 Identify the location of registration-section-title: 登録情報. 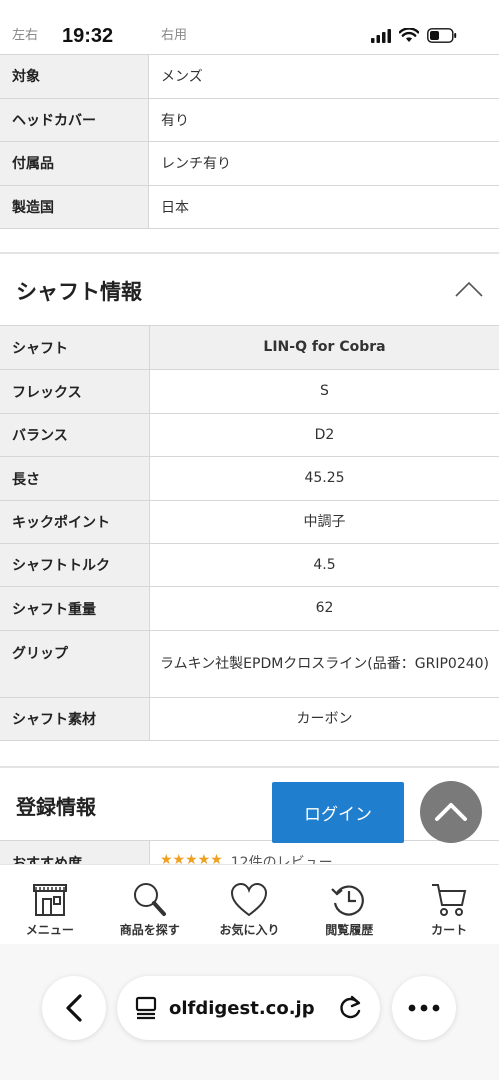
(56, 807).